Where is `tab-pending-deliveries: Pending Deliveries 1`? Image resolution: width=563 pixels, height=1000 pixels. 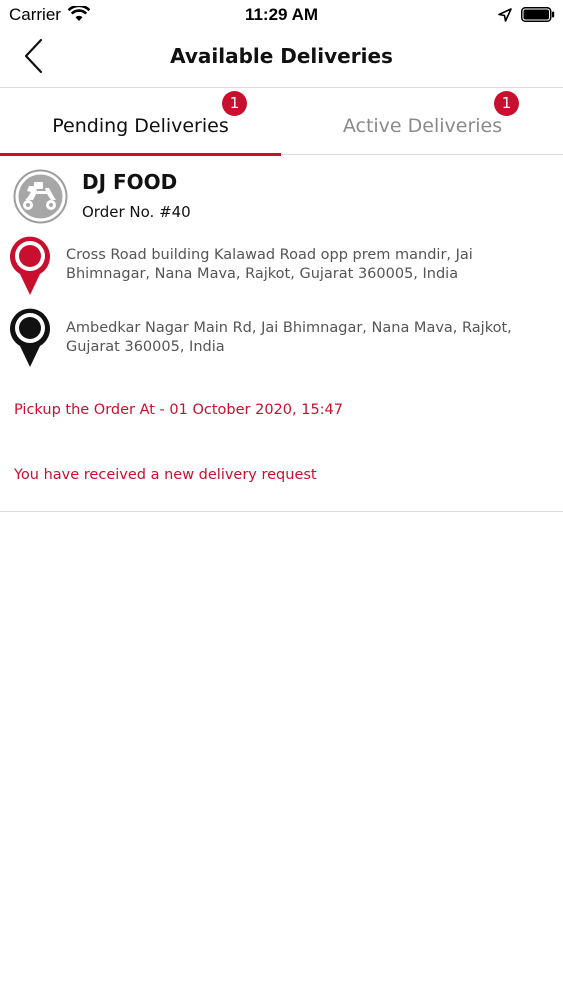 tab-pending-deliveries: Pending Deliveries 1 is located at coordinates (140, 122).